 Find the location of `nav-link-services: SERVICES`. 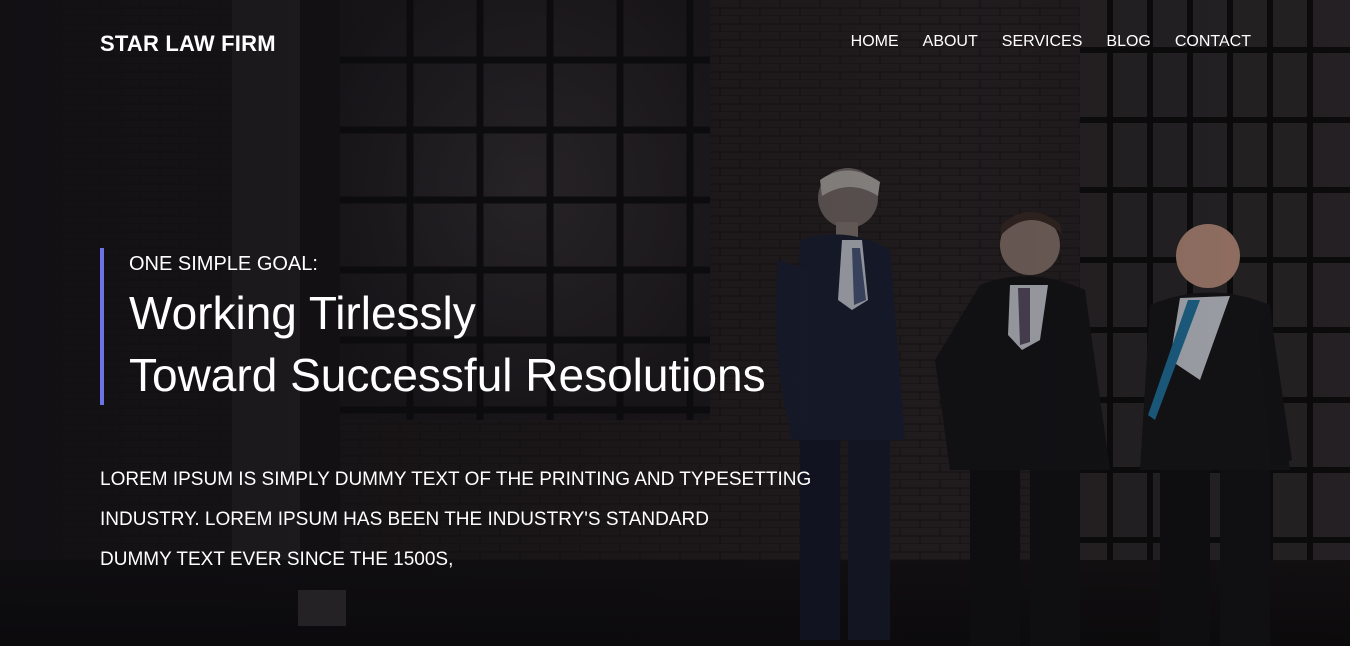

nav-link-services: SERVICES is located at coordinates (1042, 42).